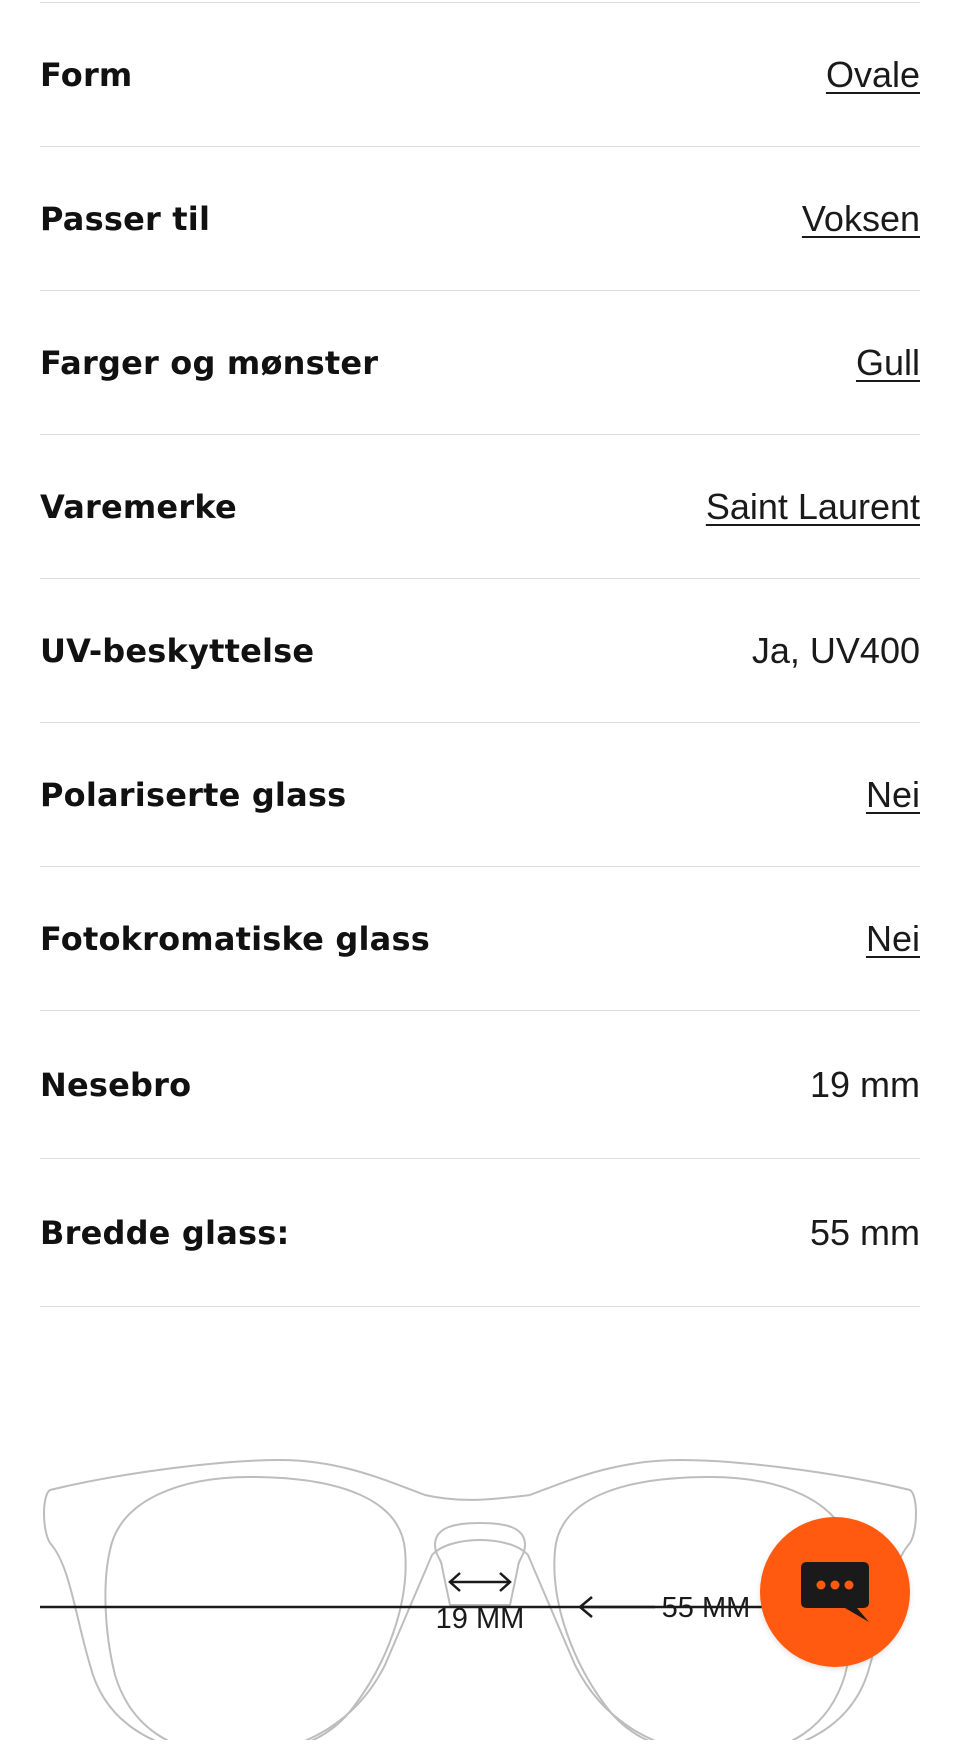  I want to click on lens-dimension-label: 55 MM, so click(706, 1608).